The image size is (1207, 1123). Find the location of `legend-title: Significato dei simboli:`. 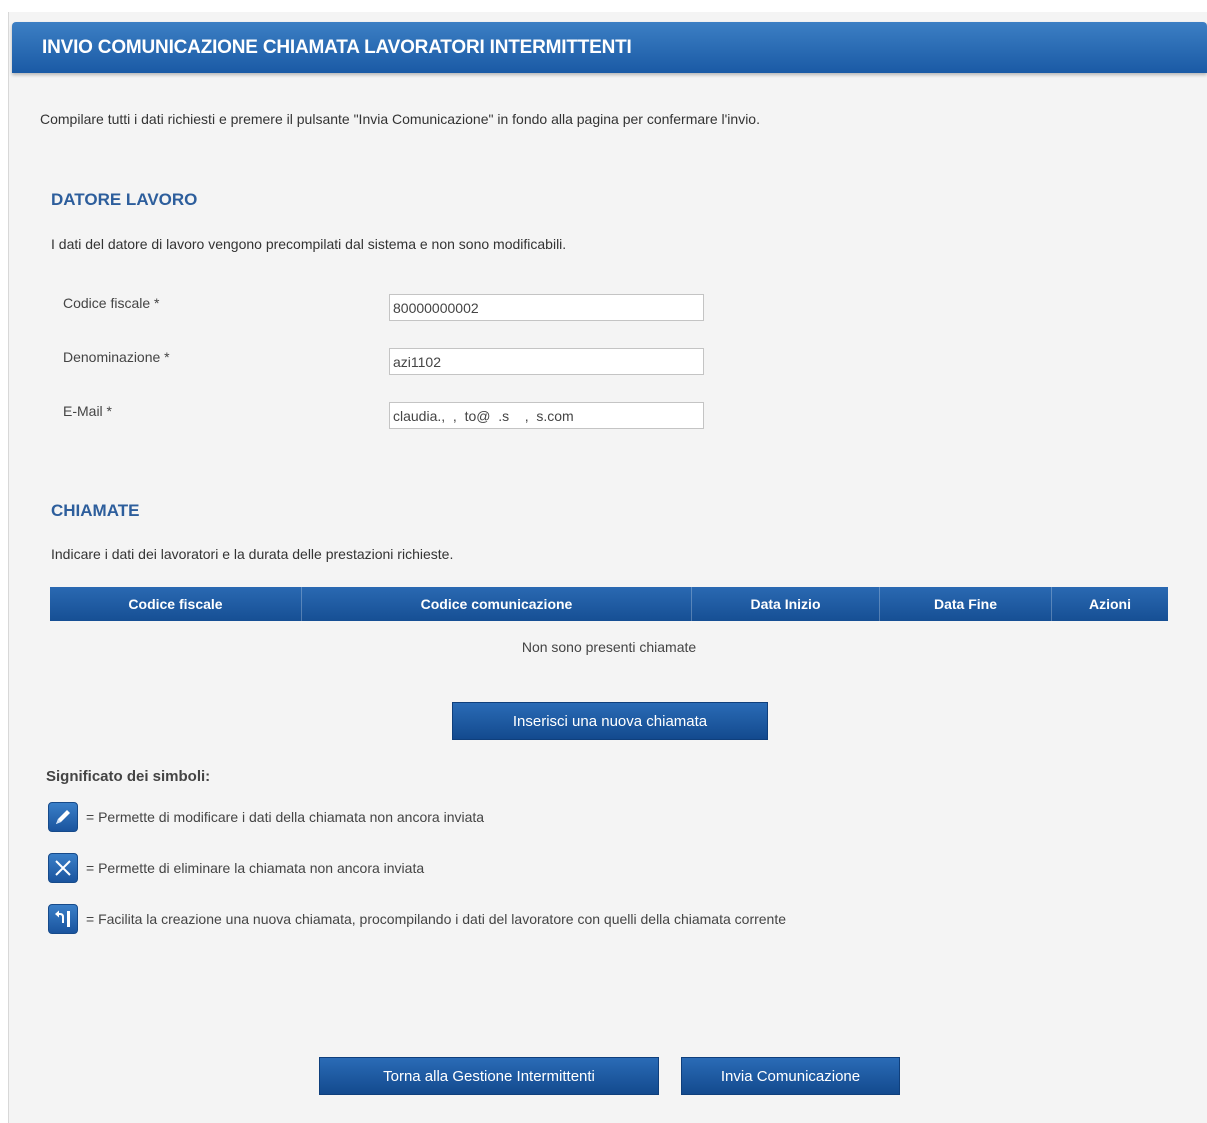

legend-title: Significato dei simboli: is located at coordinates (128, 776).